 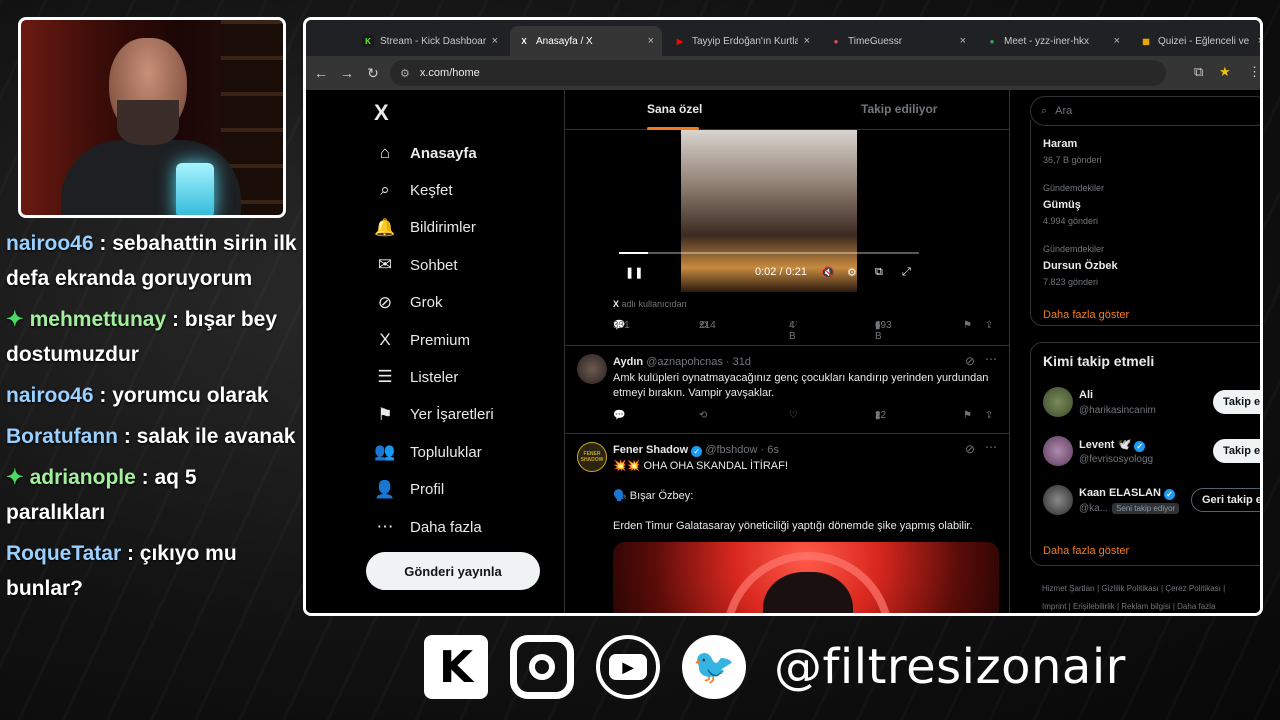 What do you see at coordinates (906, 272) in the screenshot?
I see `fullscreen-icon: ⤢` at bounding box center [906, 272].